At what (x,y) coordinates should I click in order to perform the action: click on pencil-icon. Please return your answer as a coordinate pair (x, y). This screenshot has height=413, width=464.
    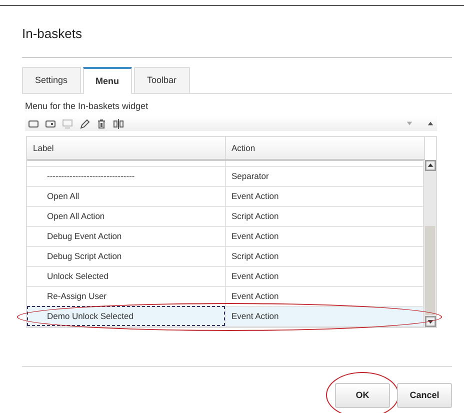
    Looking at the image, I should click on (84, 123).